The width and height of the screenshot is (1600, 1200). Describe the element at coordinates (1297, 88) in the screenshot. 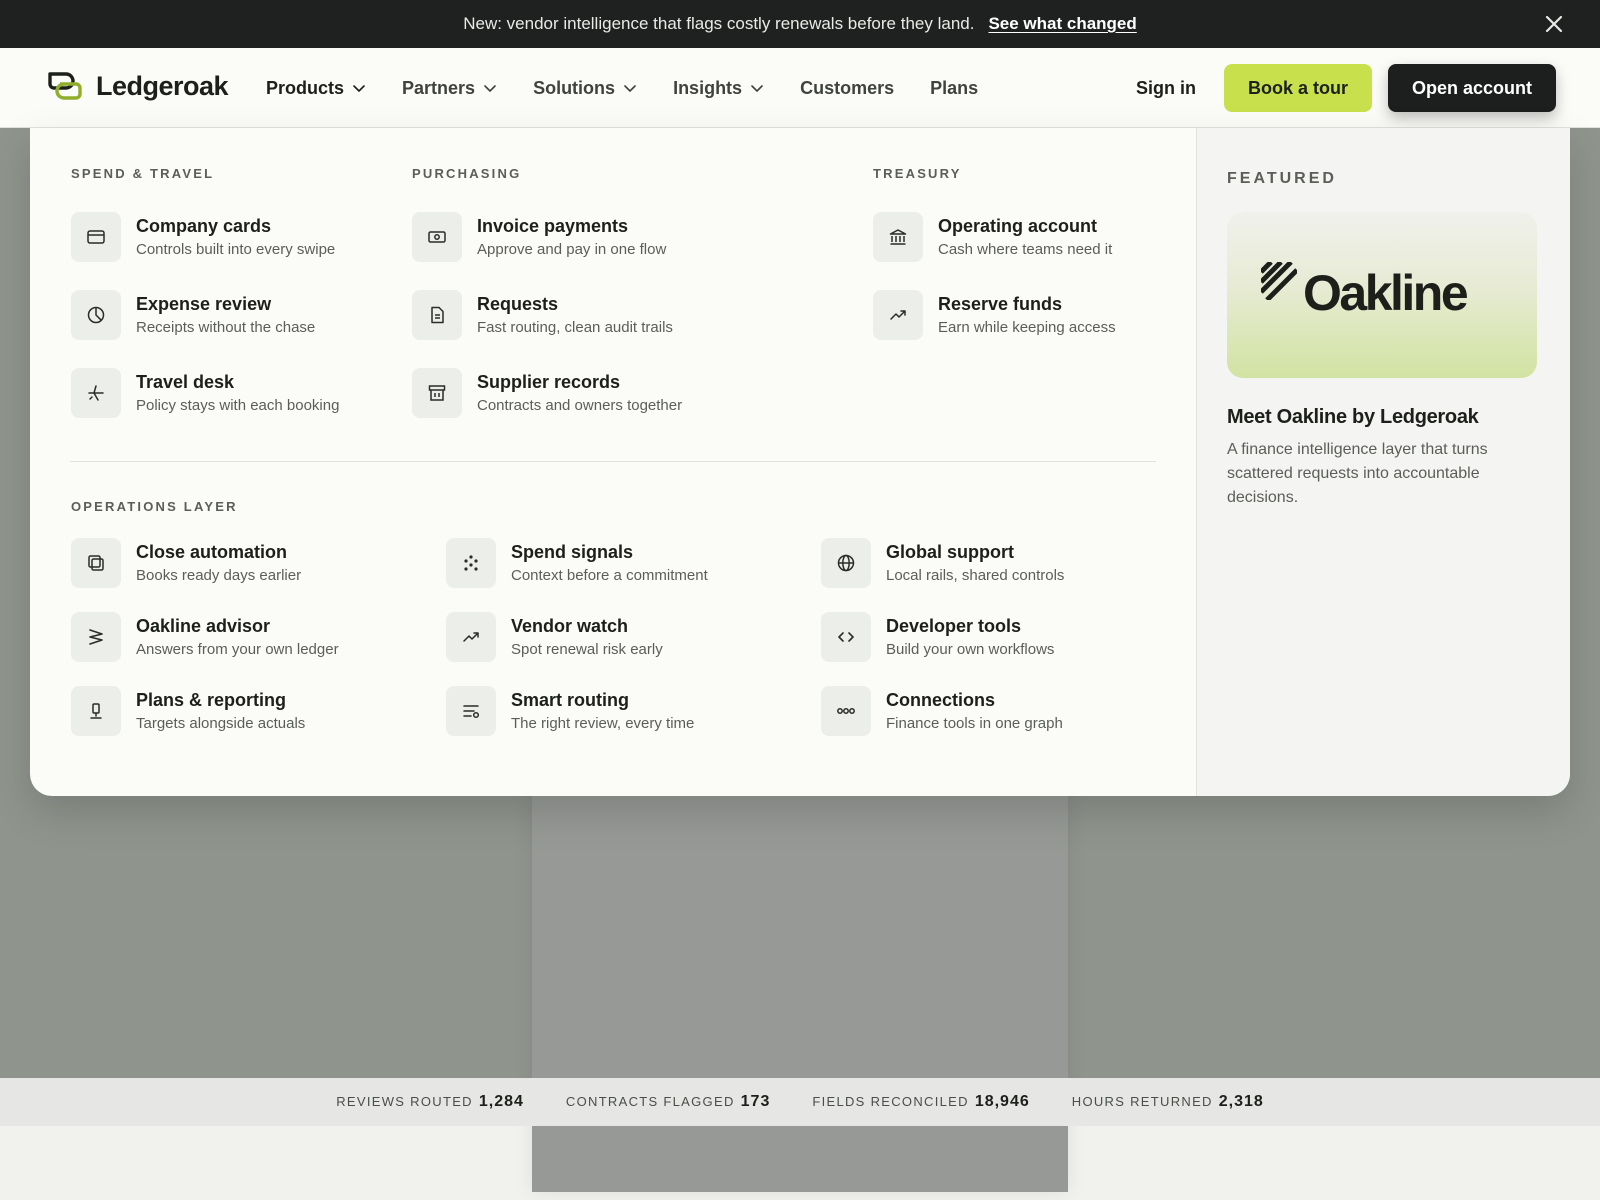

I see `book-tour-button: Book a tour` at that location.